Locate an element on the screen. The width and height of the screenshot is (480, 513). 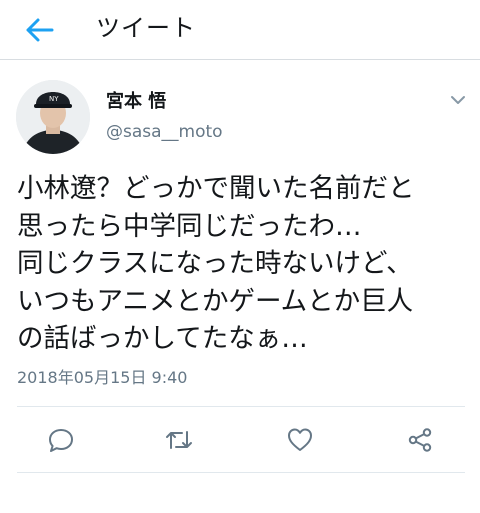
arrow-left-icon is located at coordinates (40, 30).